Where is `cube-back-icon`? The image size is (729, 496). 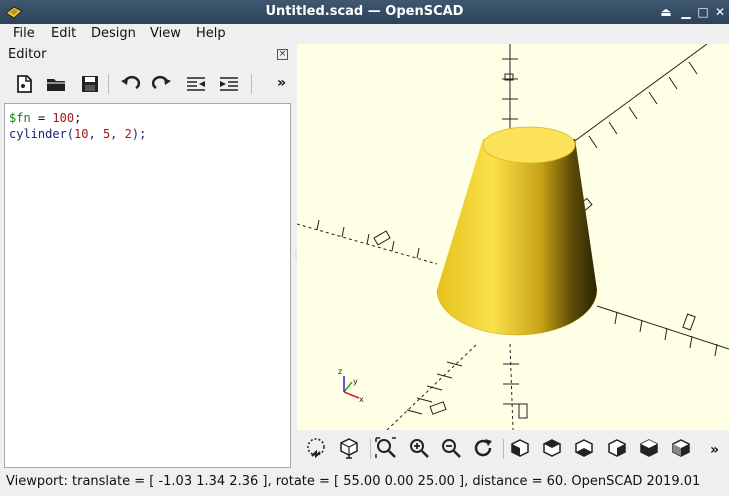
cube-back-icon is located at coordinates (681, 448).